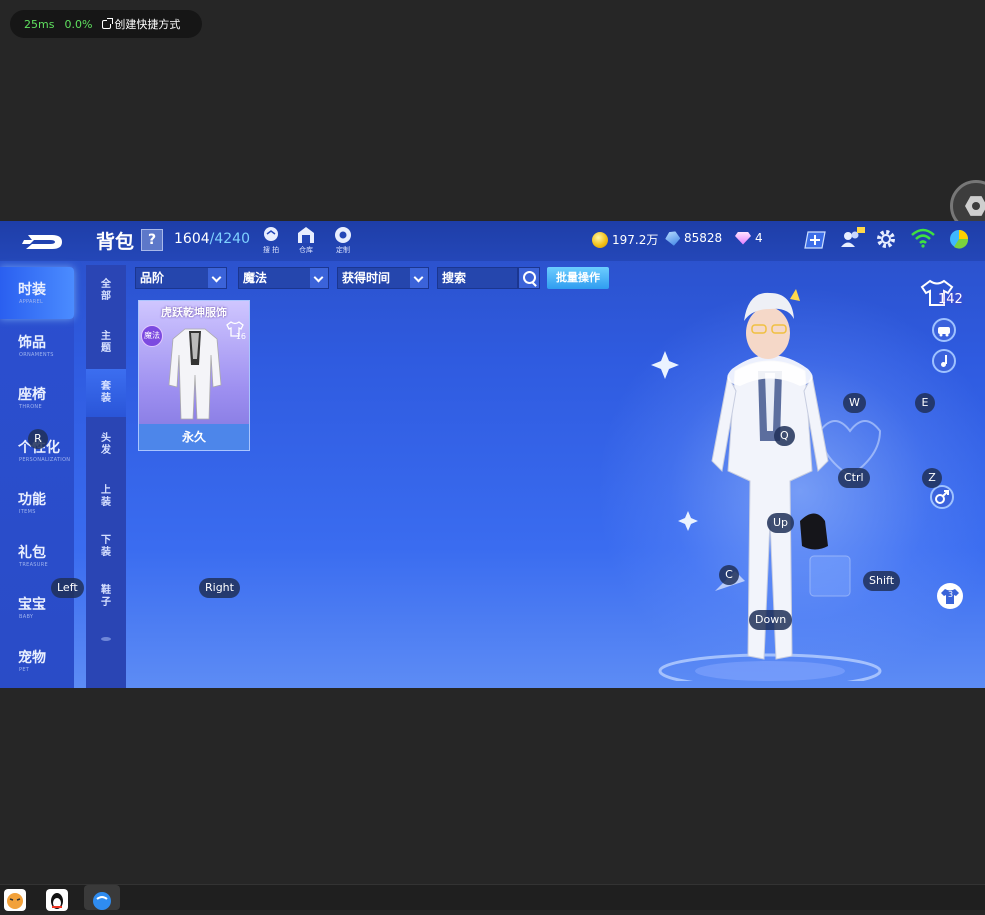 Image resolution: width=985 pixels, height=915 pixels. Describe the element at coordinates (759, 238) in the screenshot. I see `diamond-amount: 4` at that location.